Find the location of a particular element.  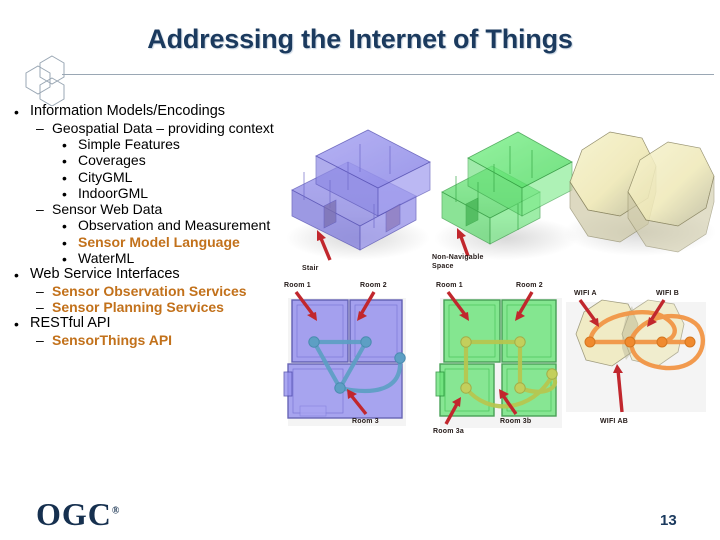

diagram-label-green-room1: Room 1 is located at coordinates (449, 285).